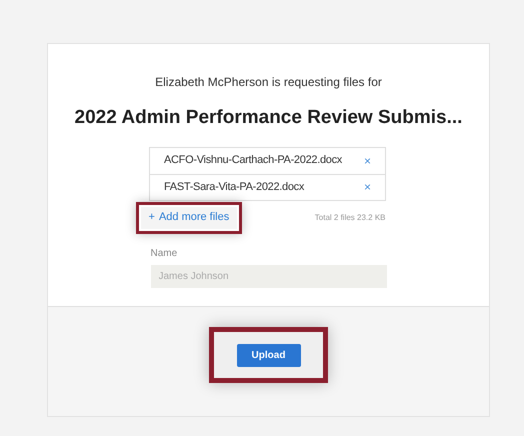 This screenshot has width=524, height=436. I want to click on name-label: Name, so click(164, 253).